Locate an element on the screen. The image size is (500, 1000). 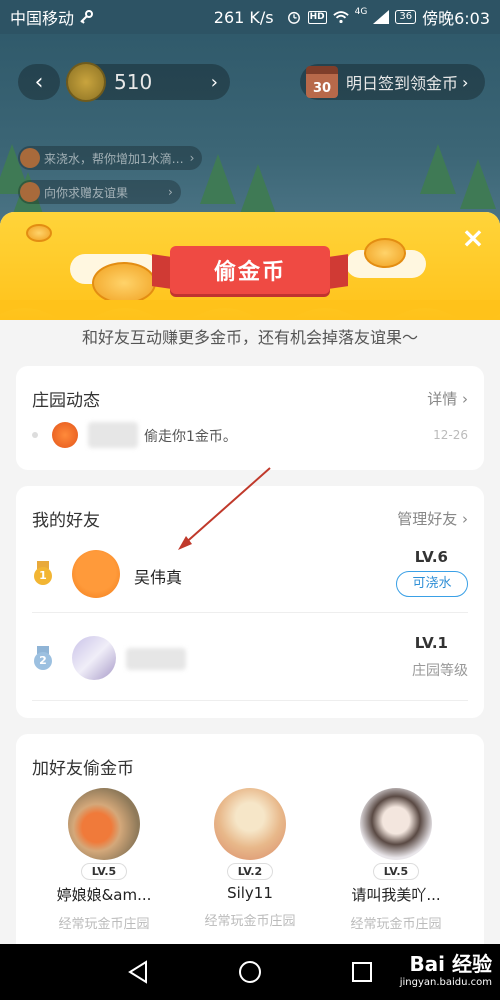
watermark-url: jingyan.baidu.com is located at coordinates (445, 982).